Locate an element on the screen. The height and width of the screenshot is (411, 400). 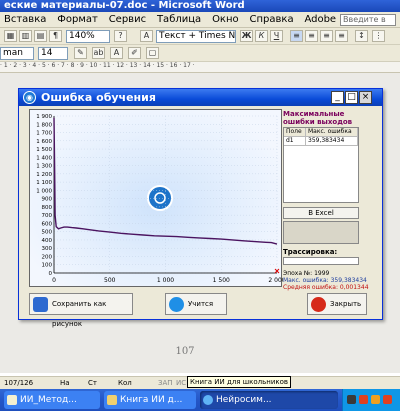
dialog-title: Ошибка обучения is located at coordinates (200, 97).